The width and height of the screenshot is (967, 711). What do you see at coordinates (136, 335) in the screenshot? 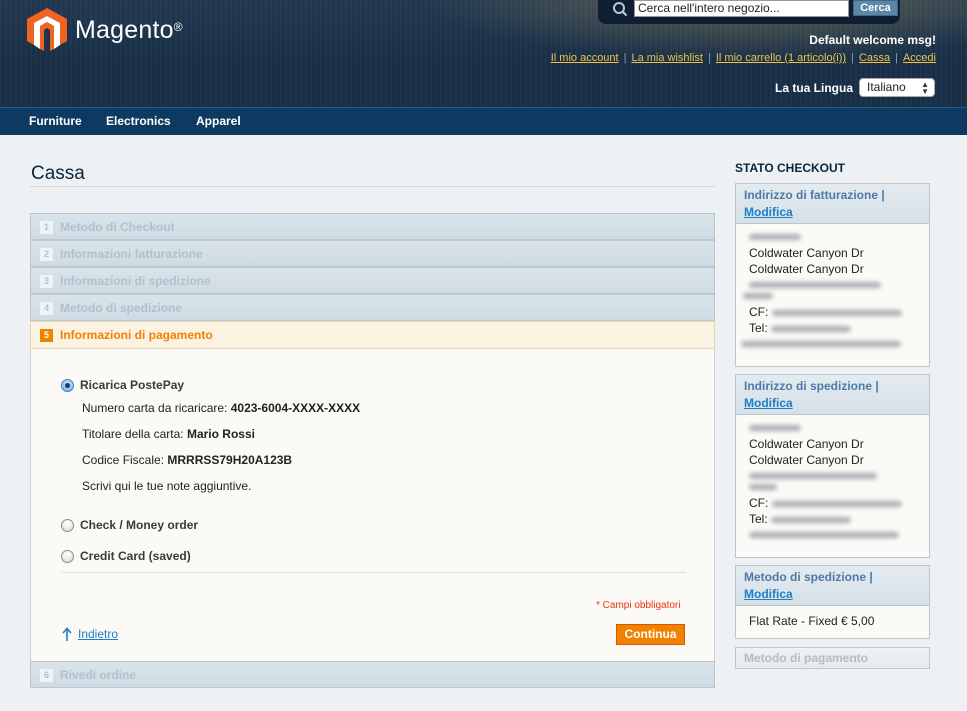
I see `step-label: Informazioni di pagamento` at bounding box center [136, 335].